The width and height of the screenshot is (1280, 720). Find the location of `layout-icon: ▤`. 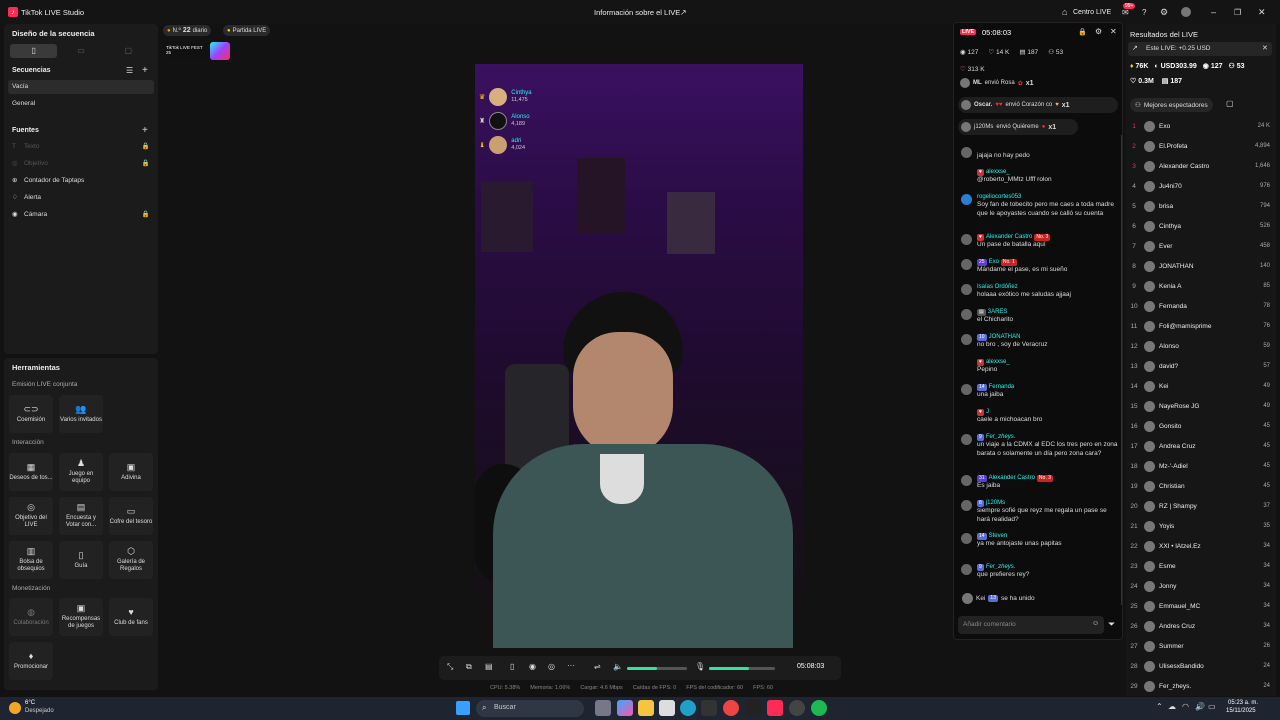

layout-icon: ▤ is located at coordinates (489, 666).